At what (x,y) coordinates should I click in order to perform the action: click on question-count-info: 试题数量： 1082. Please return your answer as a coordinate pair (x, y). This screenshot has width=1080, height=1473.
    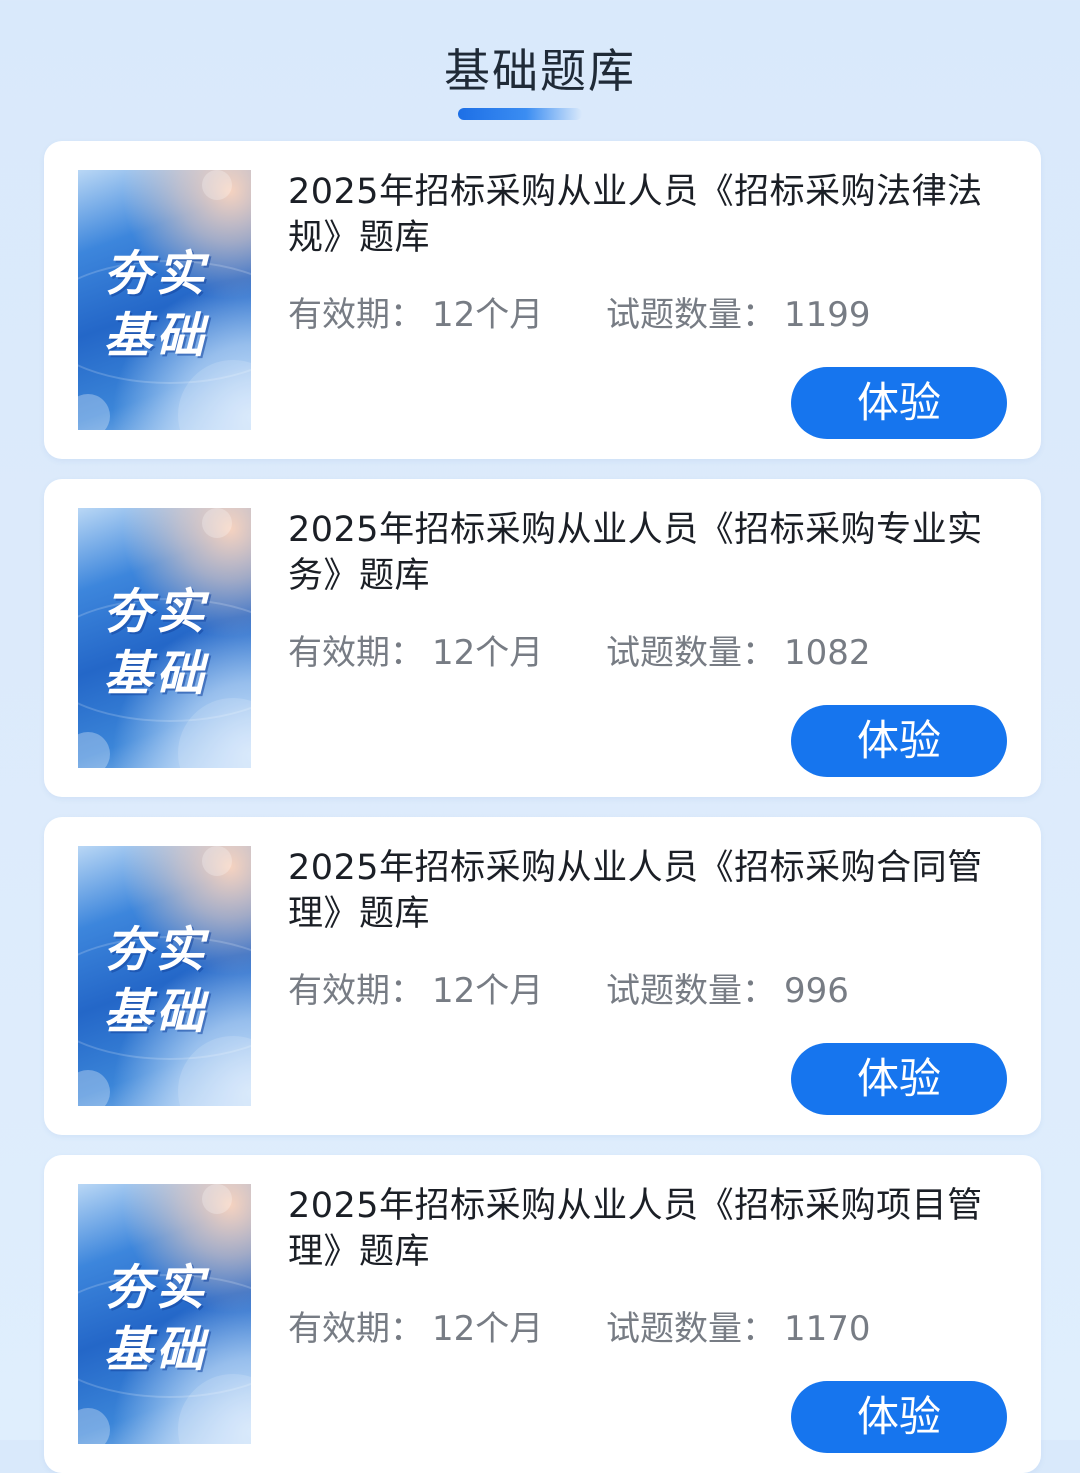
    Looking at the image, I should click on (738, 653).